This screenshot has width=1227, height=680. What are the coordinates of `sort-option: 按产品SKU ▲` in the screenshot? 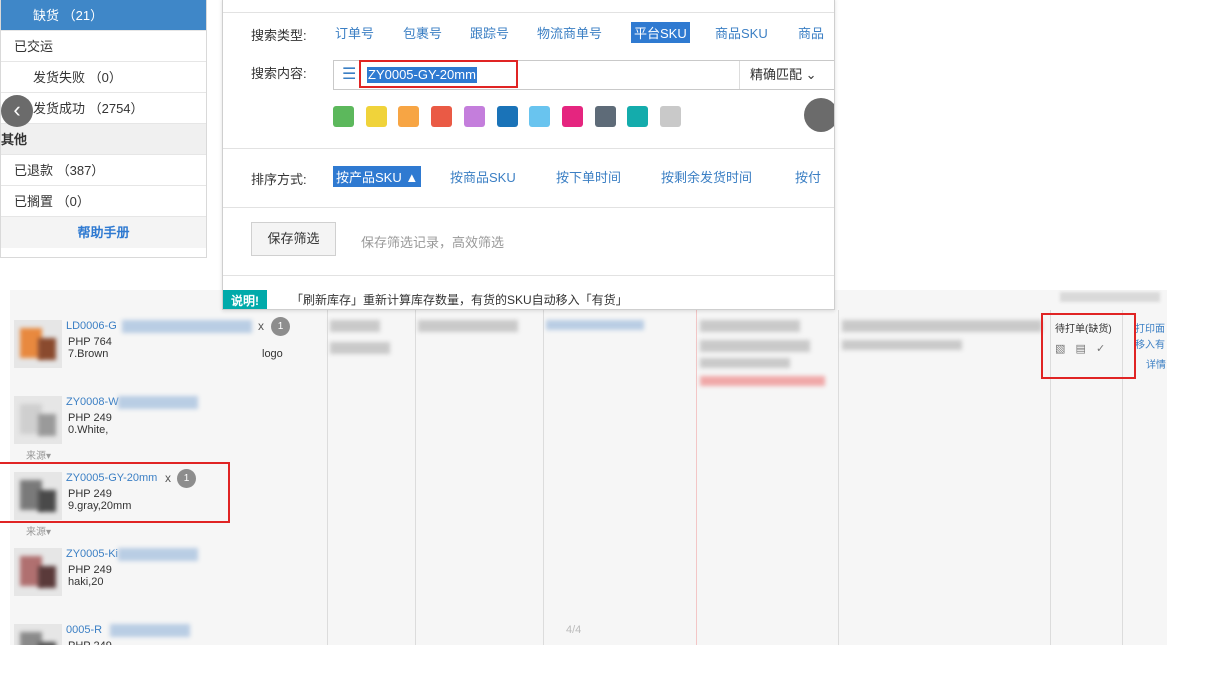 It's located at (377, 176).